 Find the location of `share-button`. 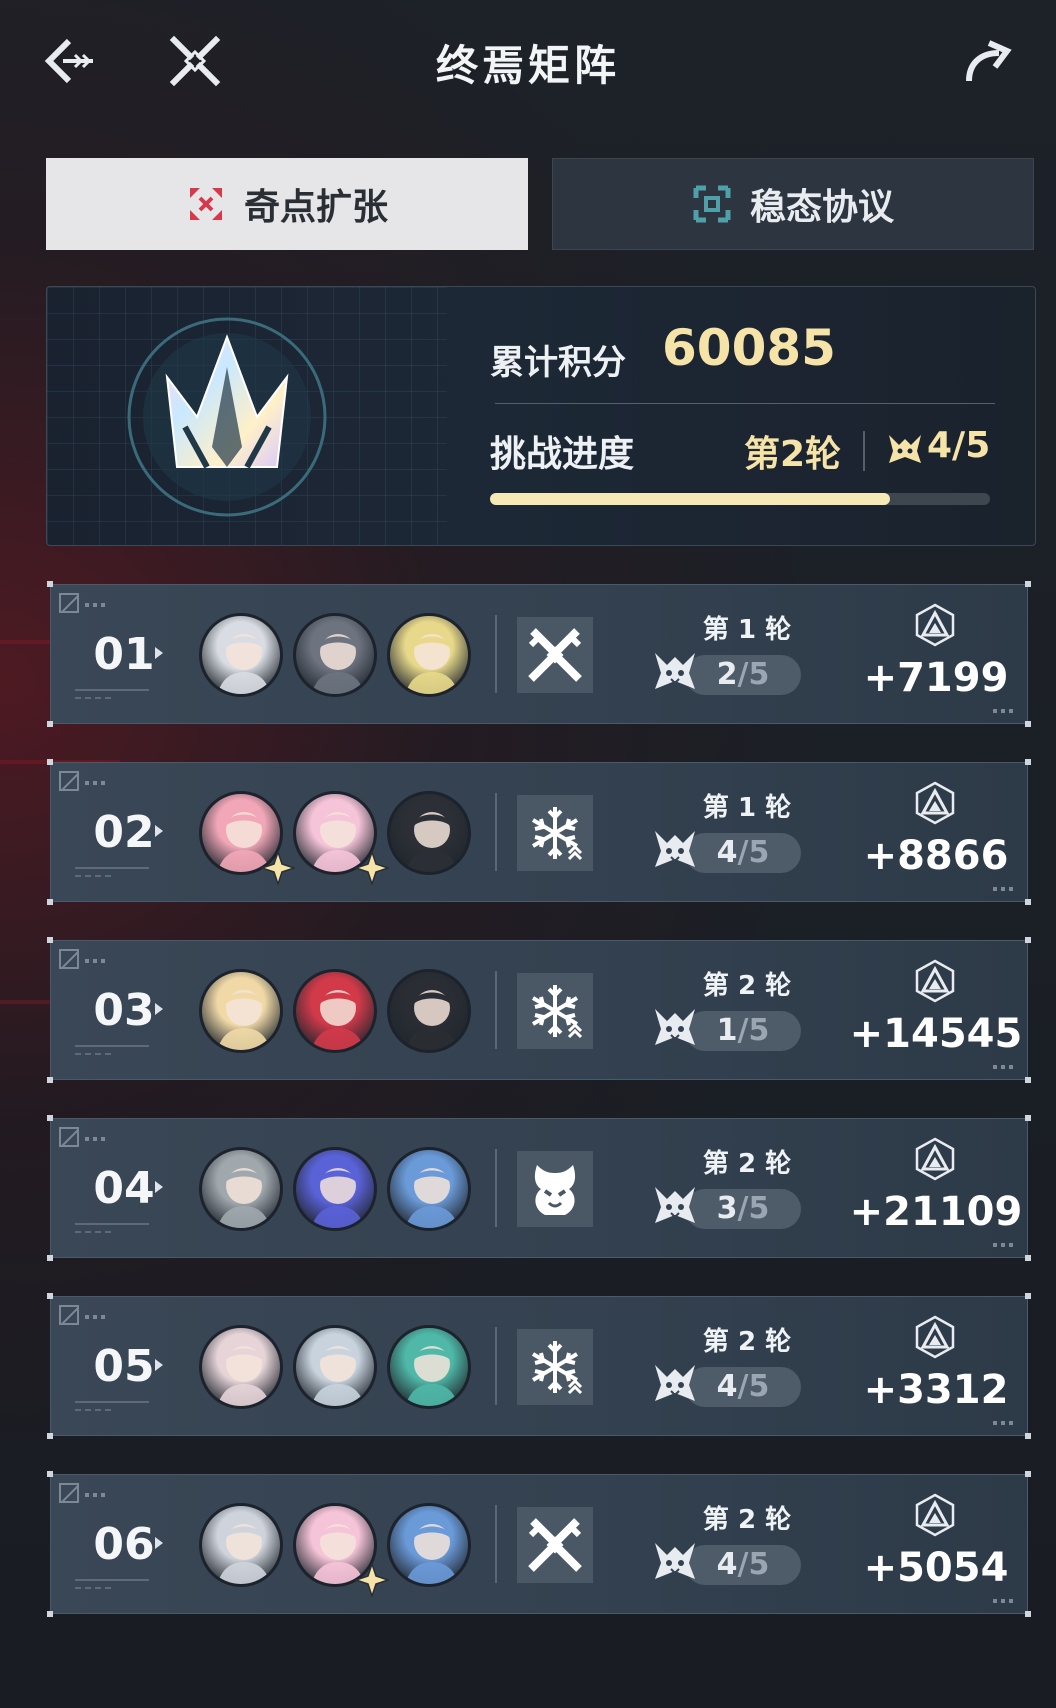

share-button is located at coordinates (987, 61).